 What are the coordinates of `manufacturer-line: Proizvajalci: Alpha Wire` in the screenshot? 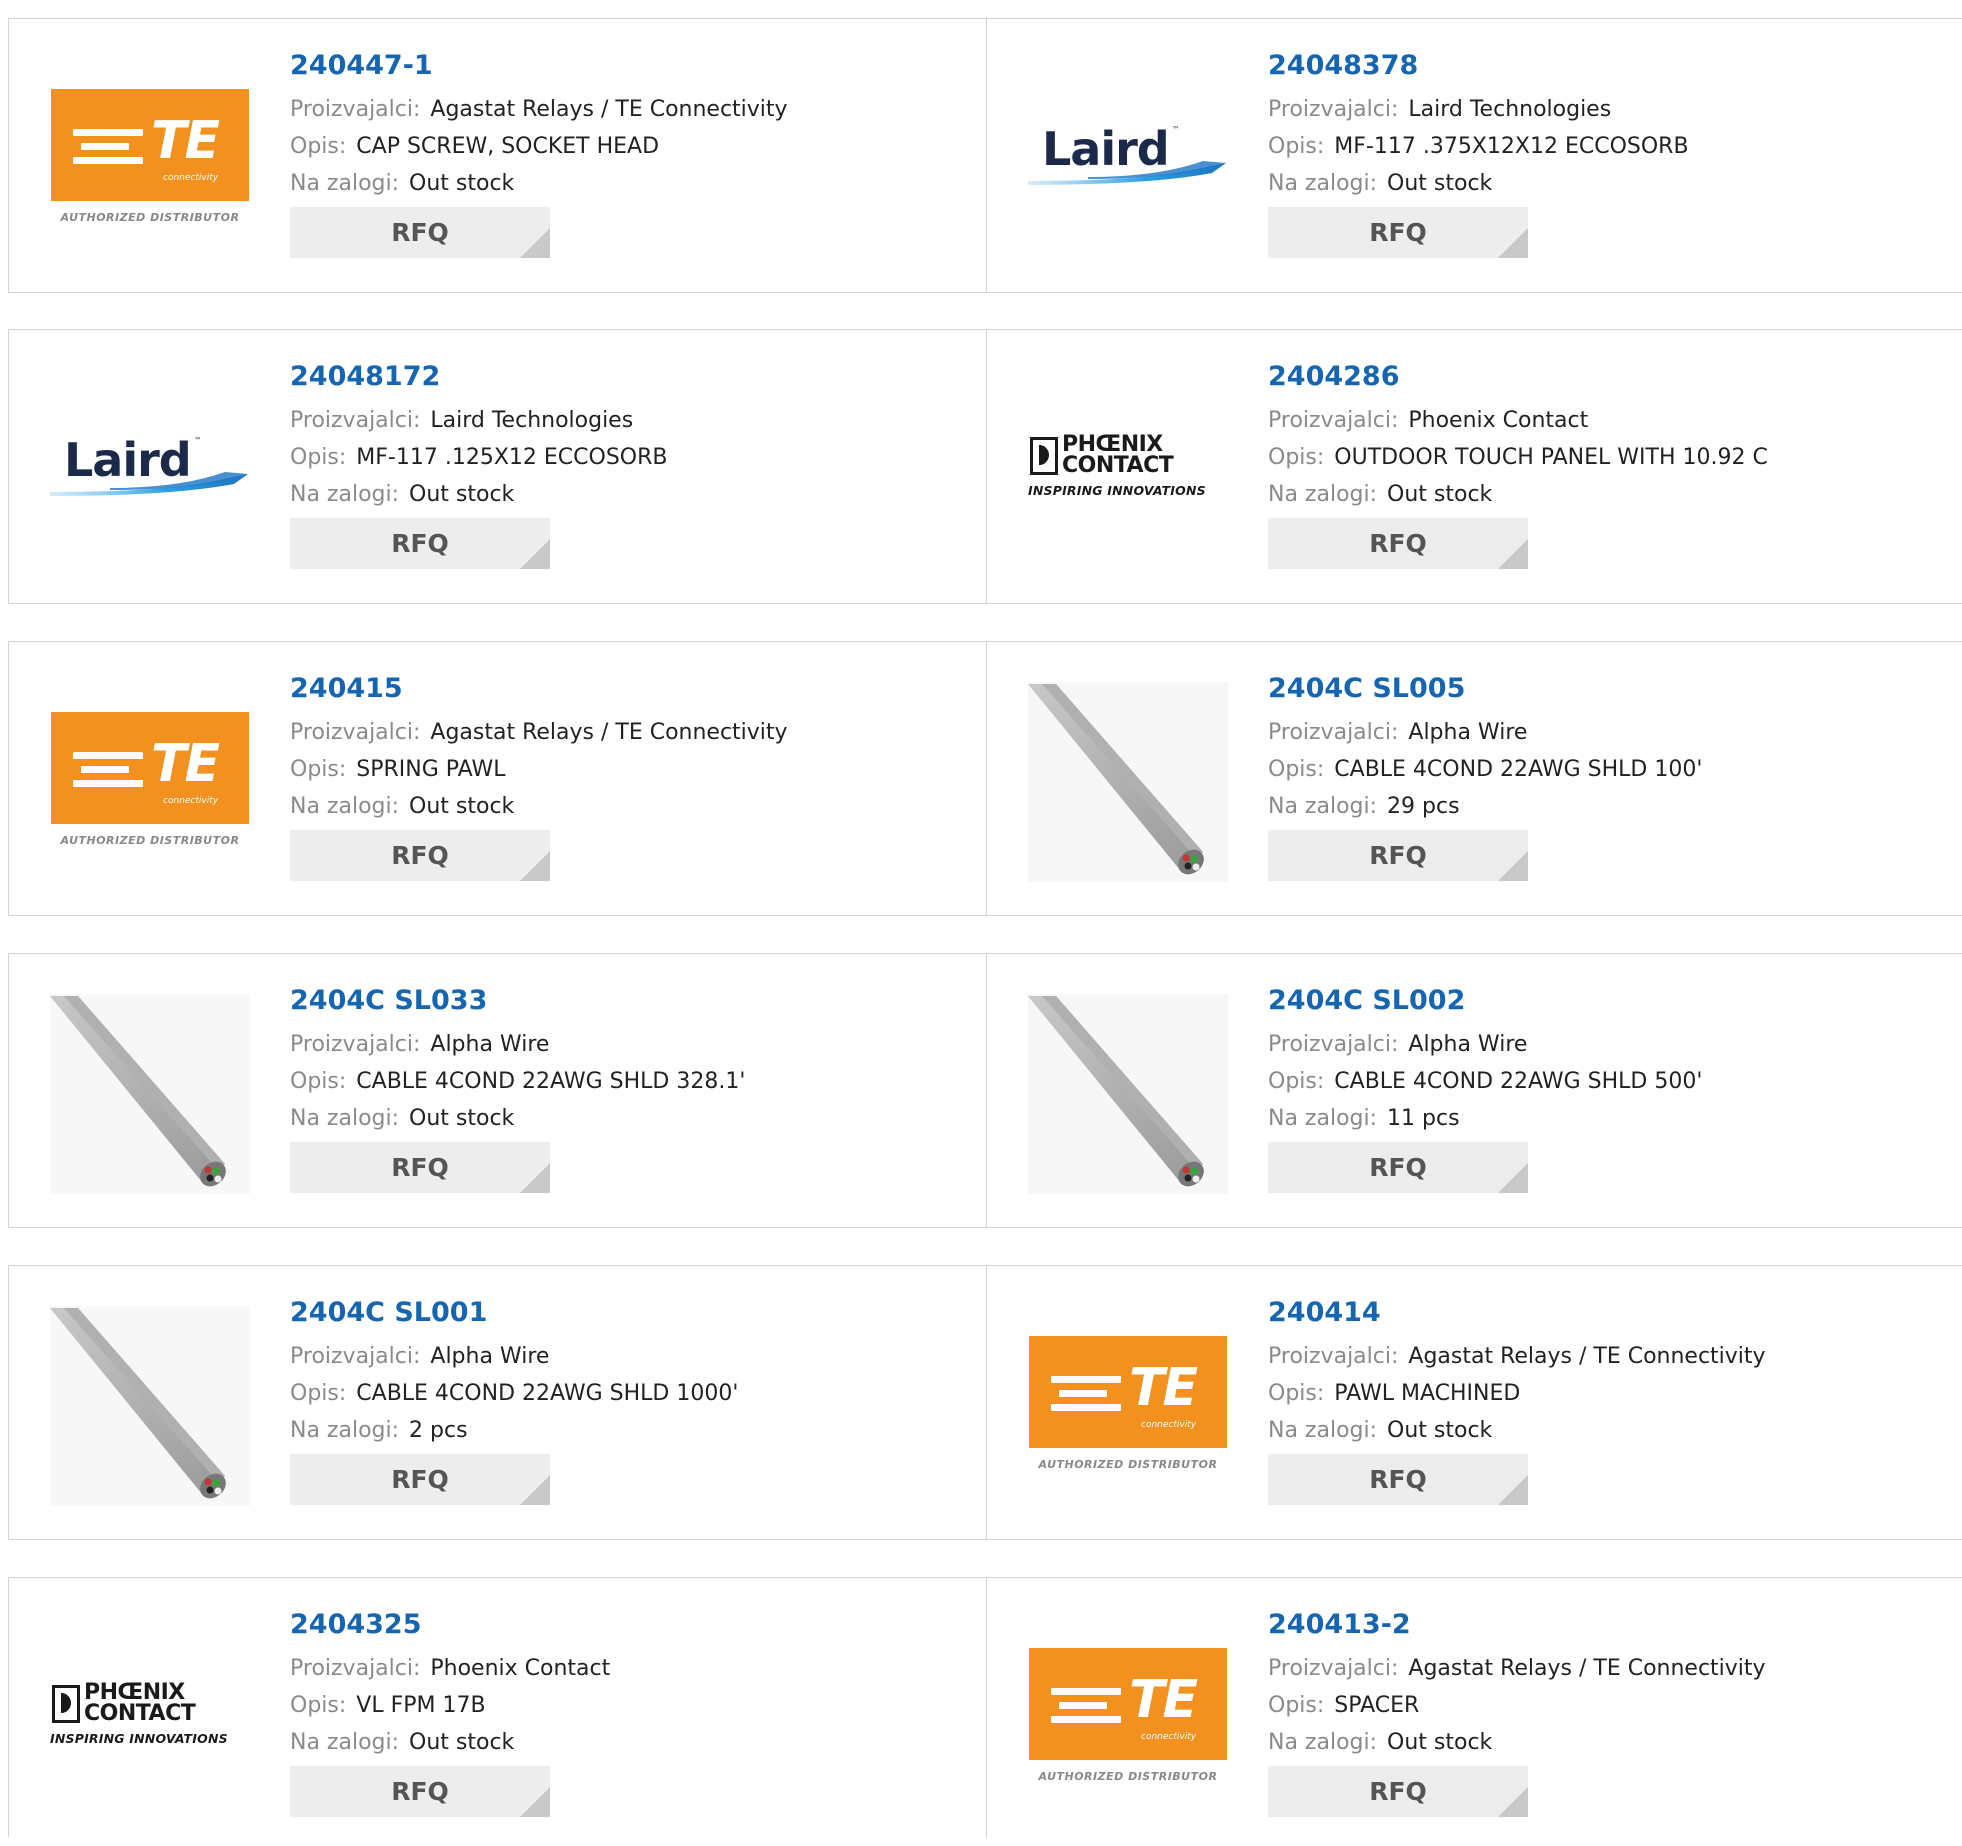 It's located at (514, 1356).